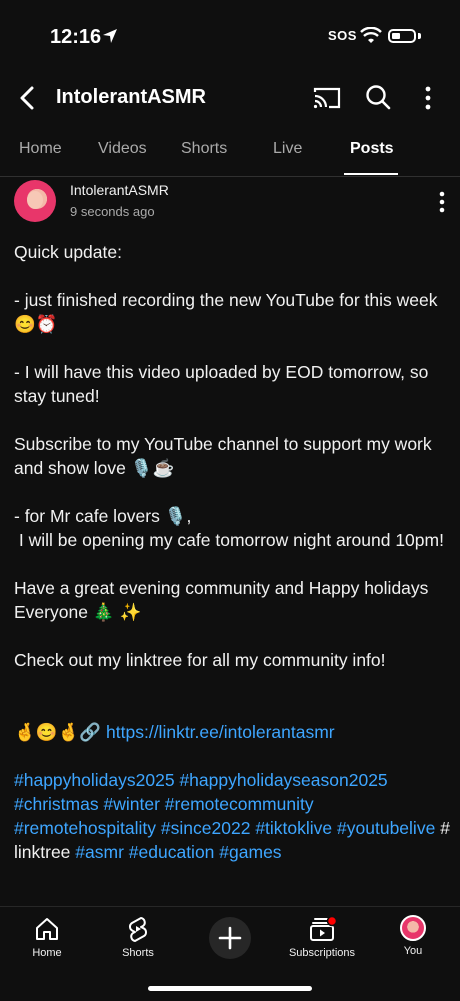  What do you see at coordinates (56, 804) in the screenshot?
I see `hashtag-link: #christmas` at bounding box center [56, 804].